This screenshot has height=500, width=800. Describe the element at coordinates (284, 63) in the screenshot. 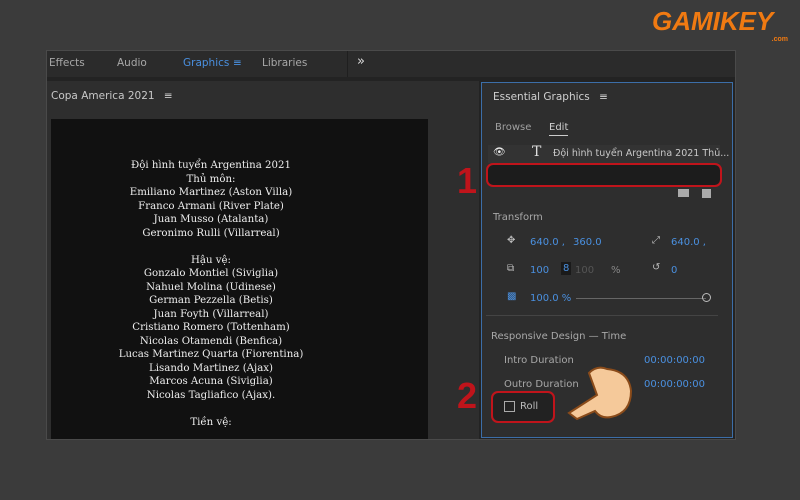

I see `tab-libraries: Libraries` at that location.